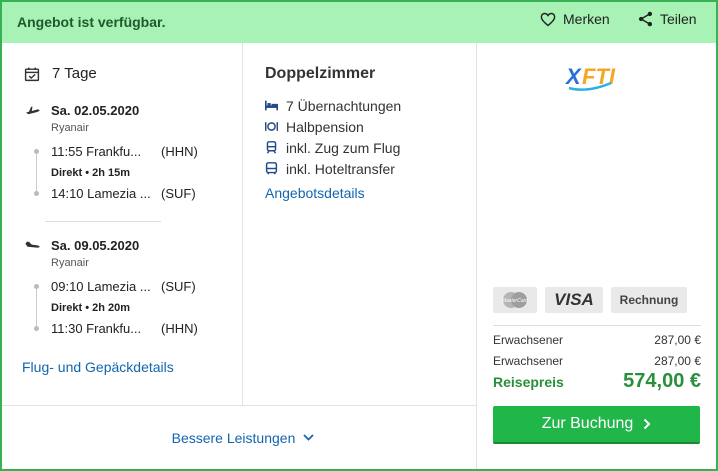 This screenshot has width=718, height=471. I want to click on total-price: Reisepreis 574,00 €, so click(597, 381).